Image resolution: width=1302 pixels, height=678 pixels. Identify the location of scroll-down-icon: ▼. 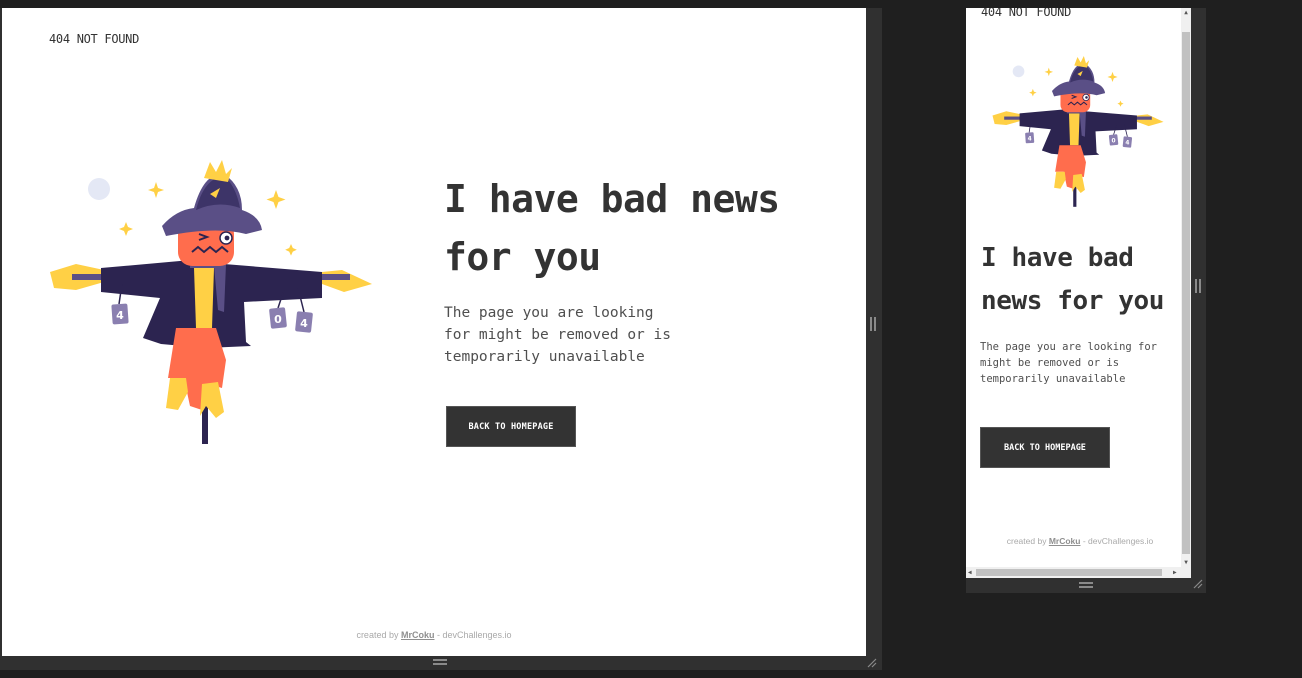
(1186, 563).